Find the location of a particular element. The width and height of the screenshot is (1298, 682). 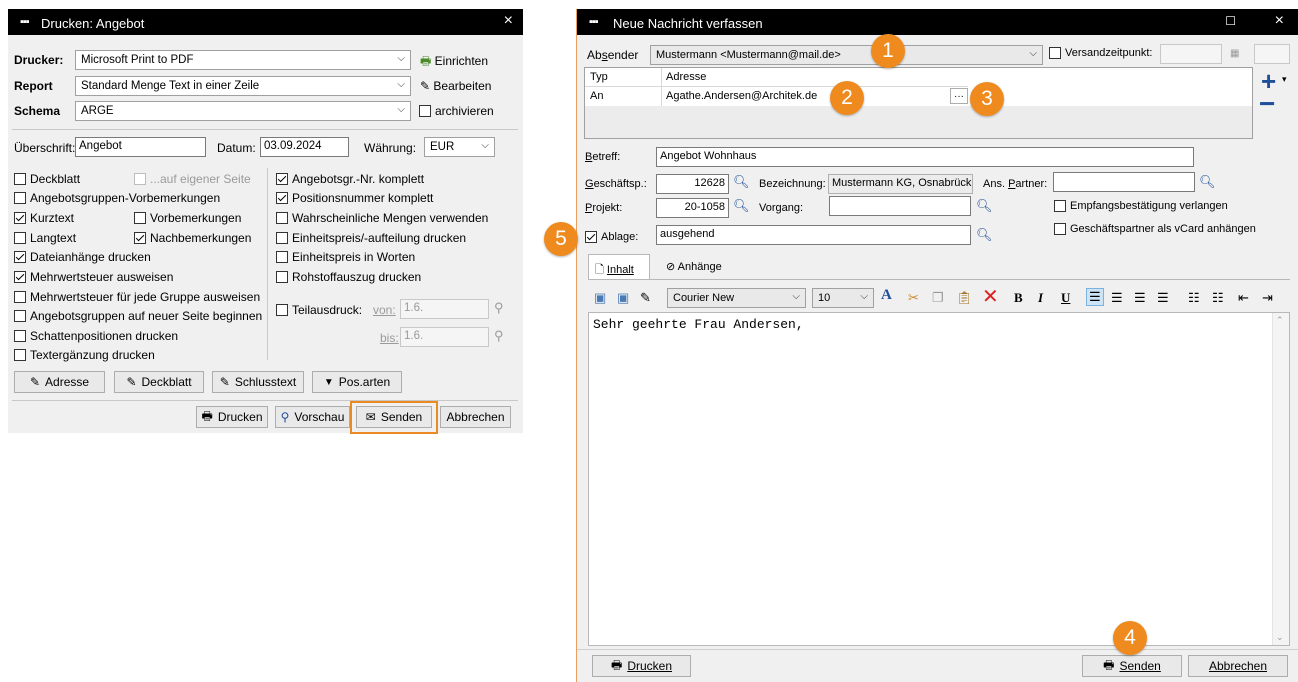

remove-recipient-icon: − is located at coordinates (1267, 104).